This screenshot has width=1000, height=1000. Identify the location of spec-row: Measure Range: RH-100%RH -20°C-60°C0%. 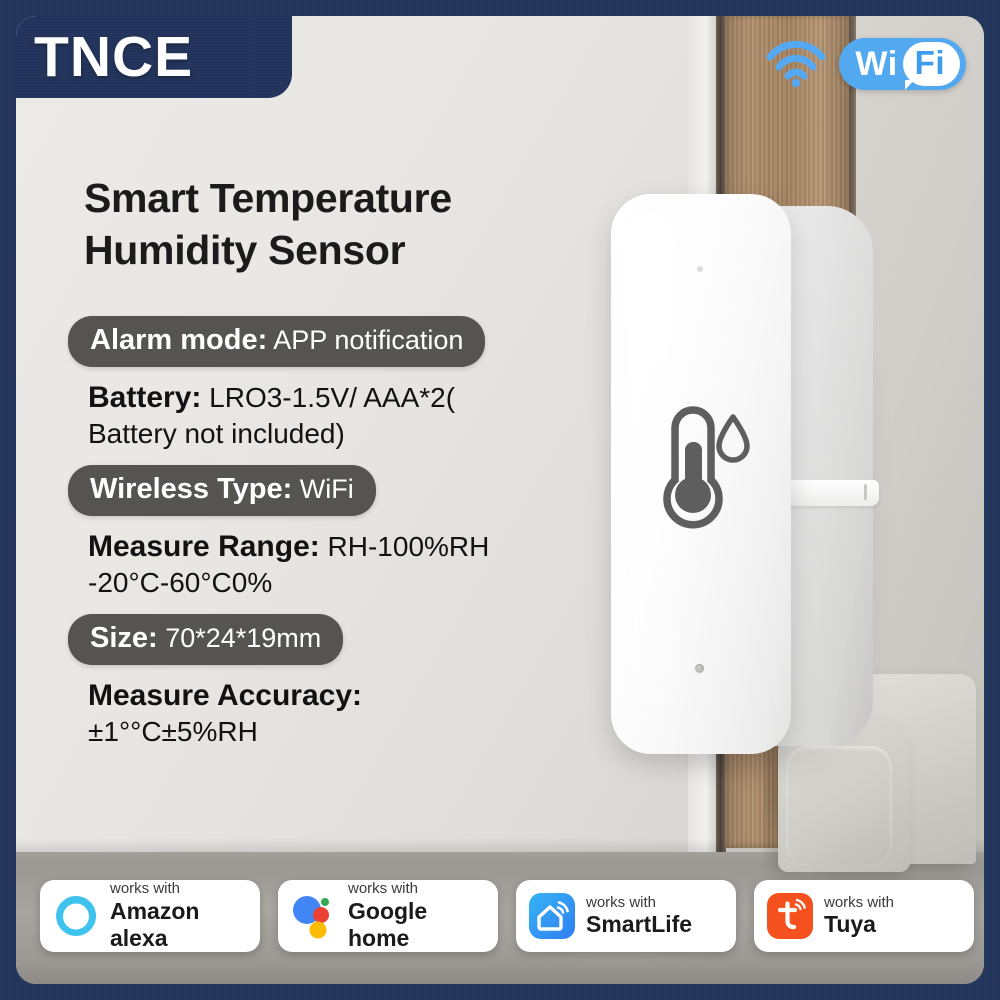
(318, 565).